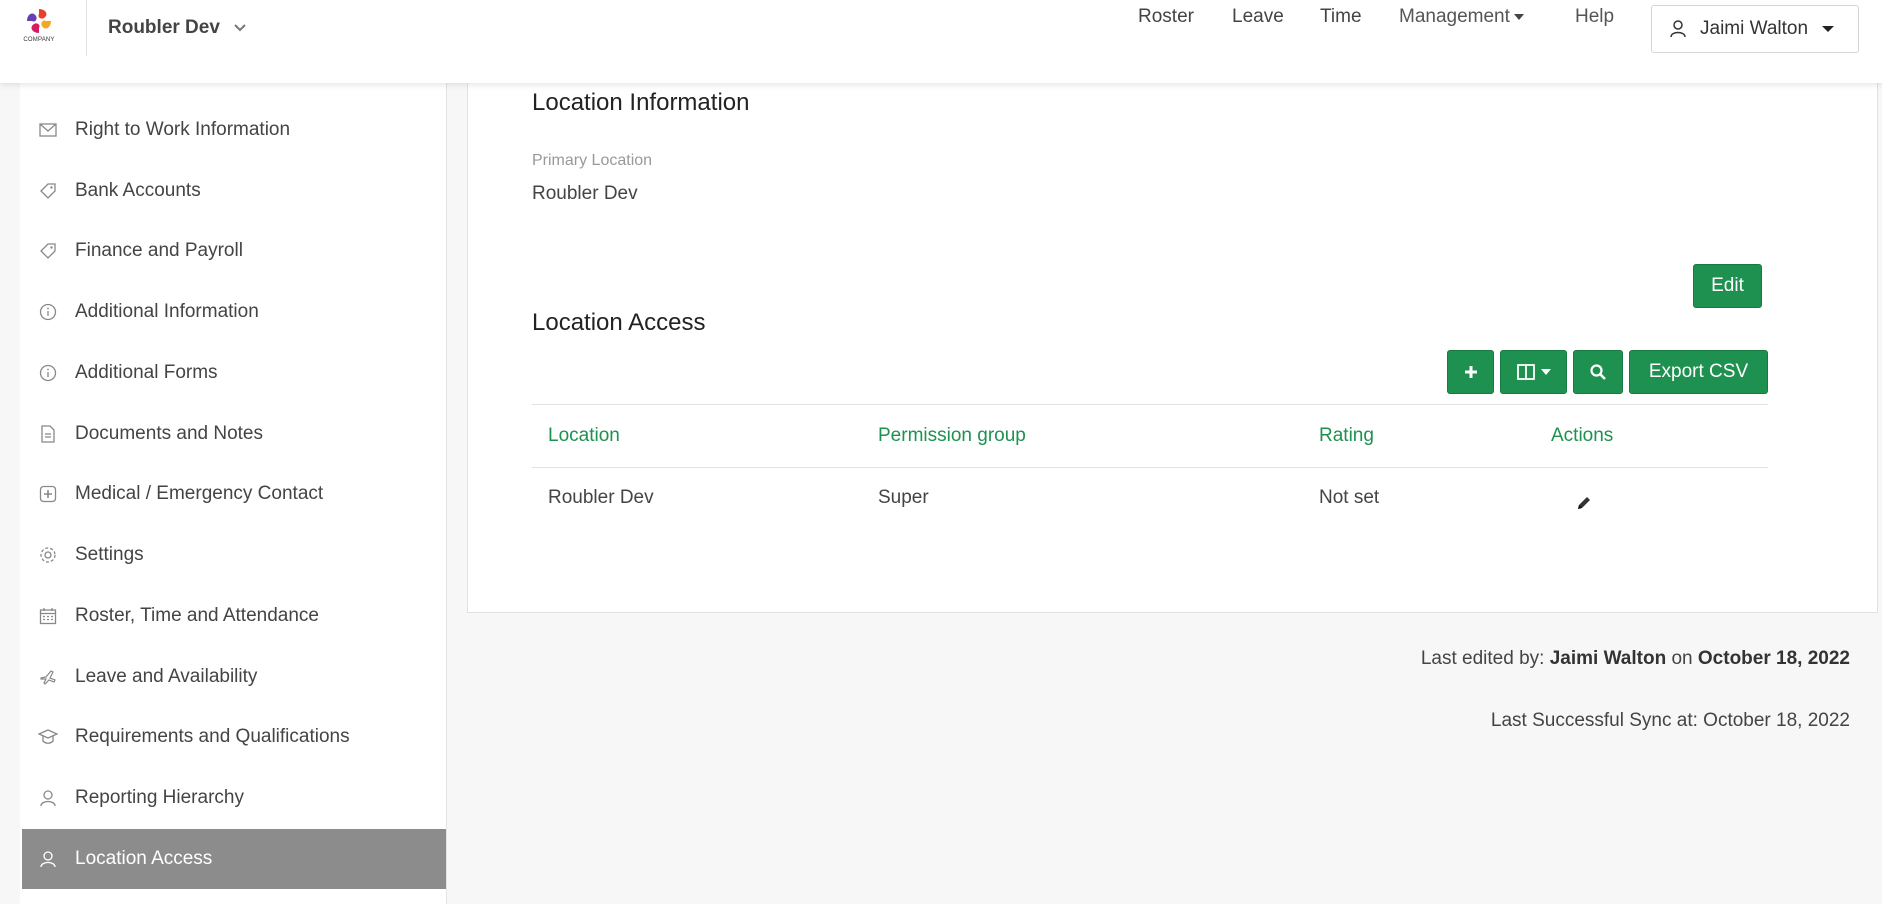 The height and width of the screenshot is (904, 1882). What do you see at coordinates (1485, 658) in the screenshot?
I see `last-edited-prefix: Last edited by:` at bounding box center [1485, 658].